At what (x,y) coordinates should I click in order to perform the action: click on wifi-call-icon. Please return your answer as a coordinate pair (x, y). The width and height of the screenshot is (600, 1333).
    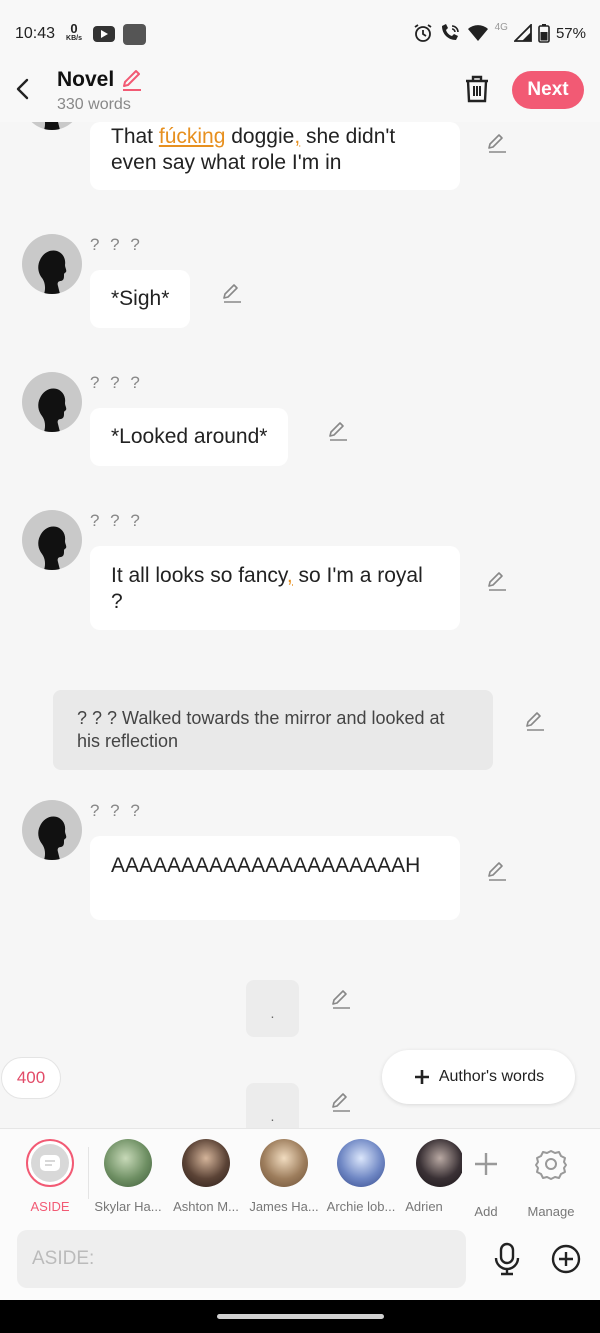
    Looking at the image, I should click on (450, 32).